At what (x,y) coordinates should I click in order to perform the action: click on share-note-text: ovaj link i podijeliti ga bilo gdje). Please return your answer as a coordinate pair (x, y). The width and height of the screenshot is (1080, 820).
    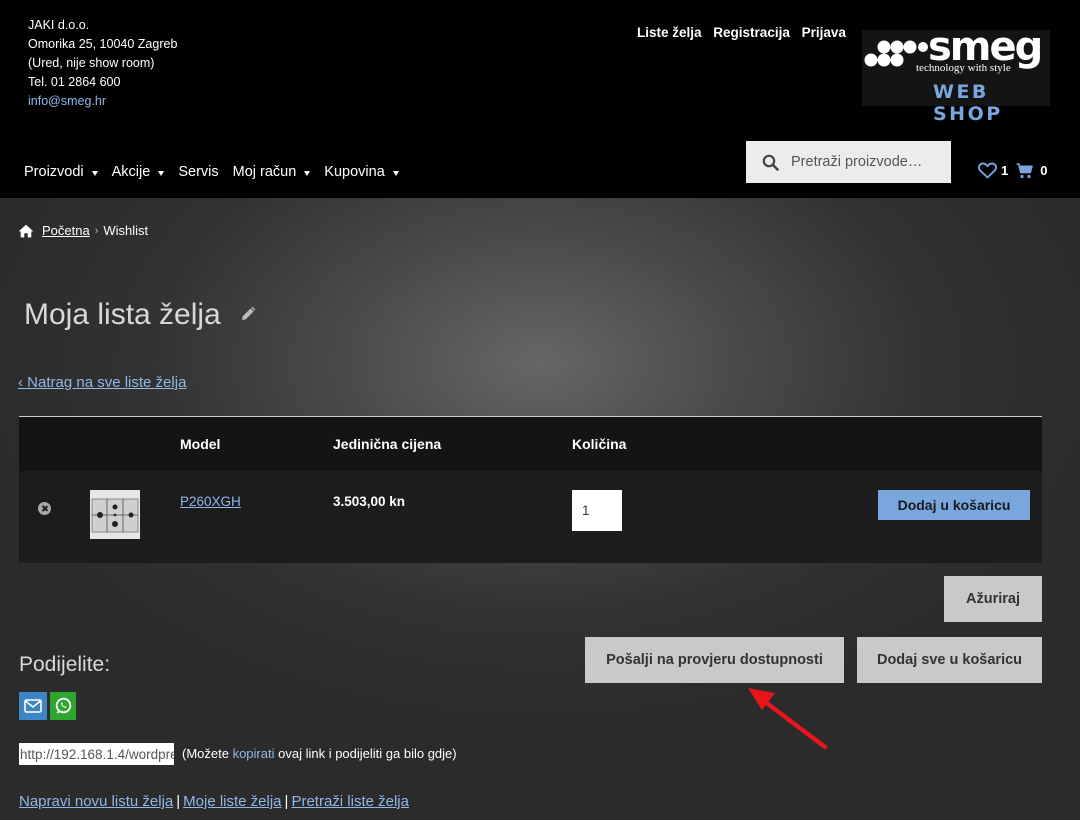
    Looking at the image, I should click on (365, 753).